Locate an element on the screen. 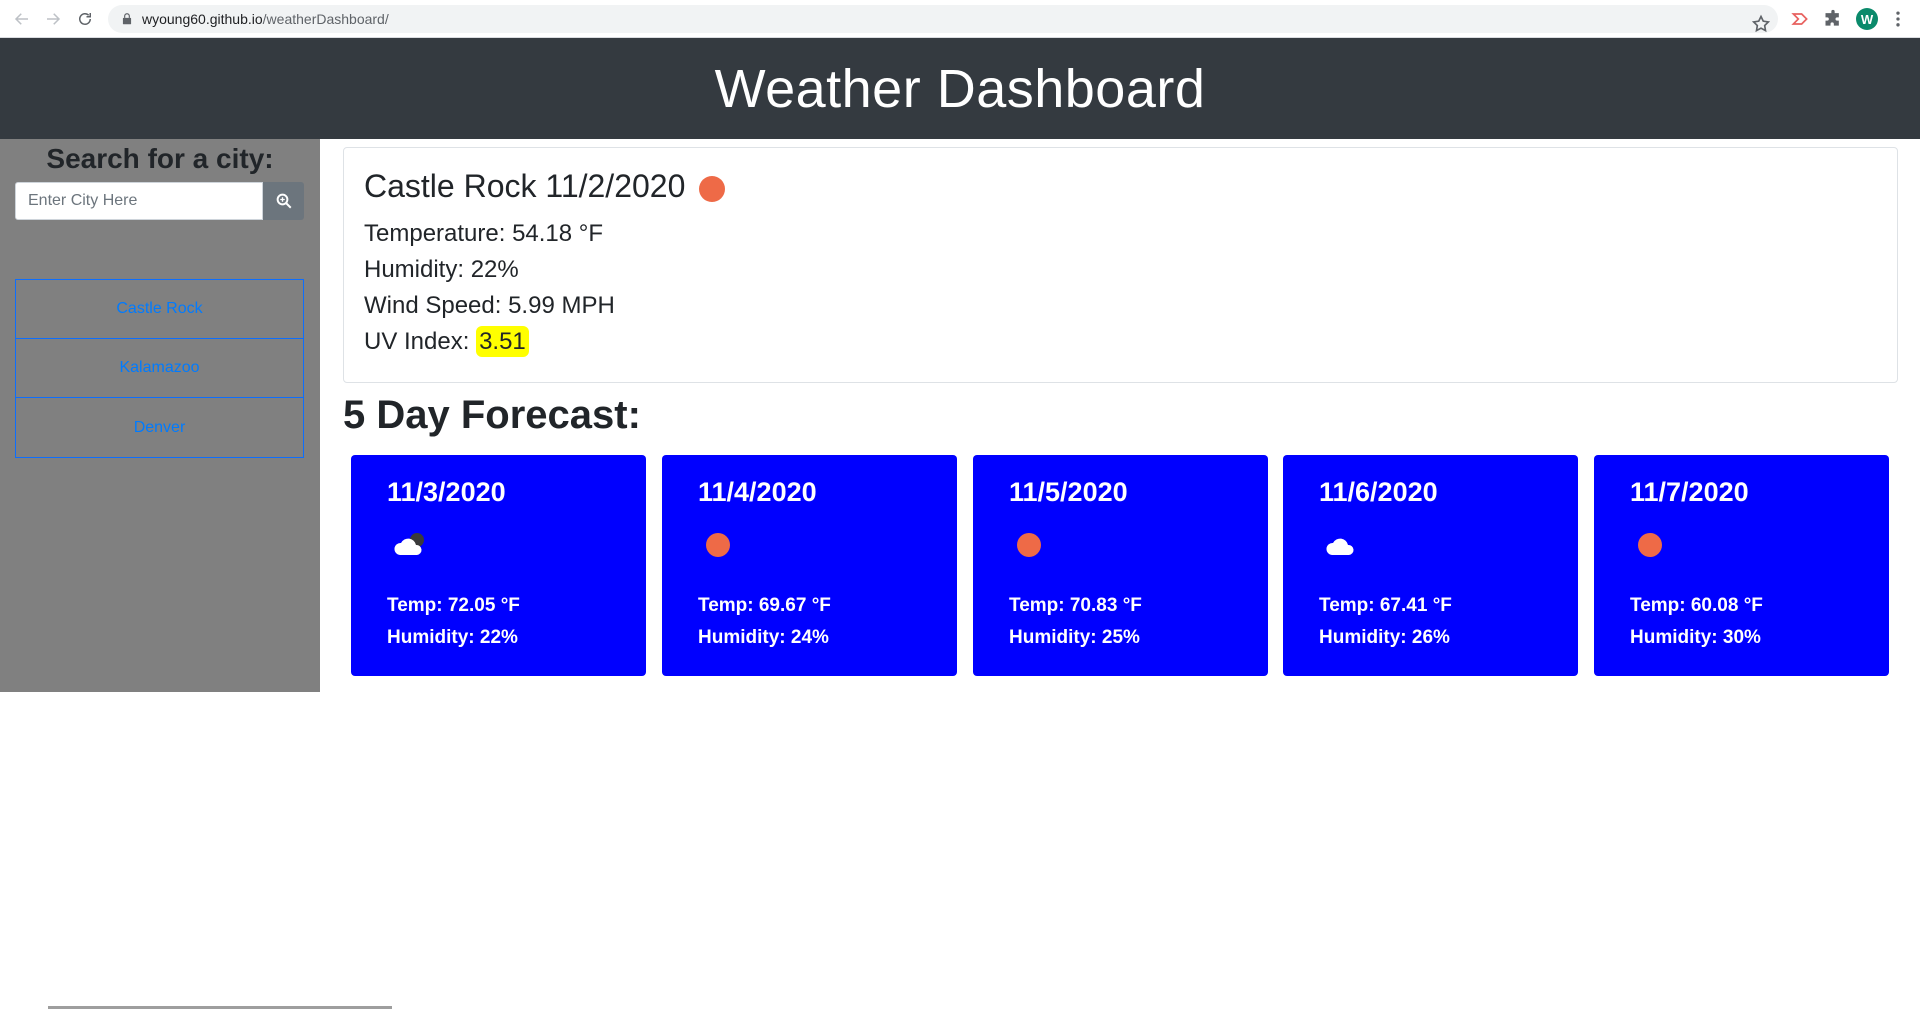 This screenshot has height=1009, width=1920. history-item-castle-rock: Castle Rock is located at coordinates (159, 309).